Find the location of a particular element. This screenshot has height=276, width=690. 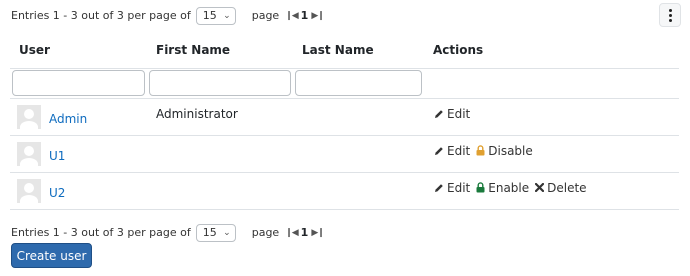

table-row: U1 Edit Disable is located at coordinates (344, 154).